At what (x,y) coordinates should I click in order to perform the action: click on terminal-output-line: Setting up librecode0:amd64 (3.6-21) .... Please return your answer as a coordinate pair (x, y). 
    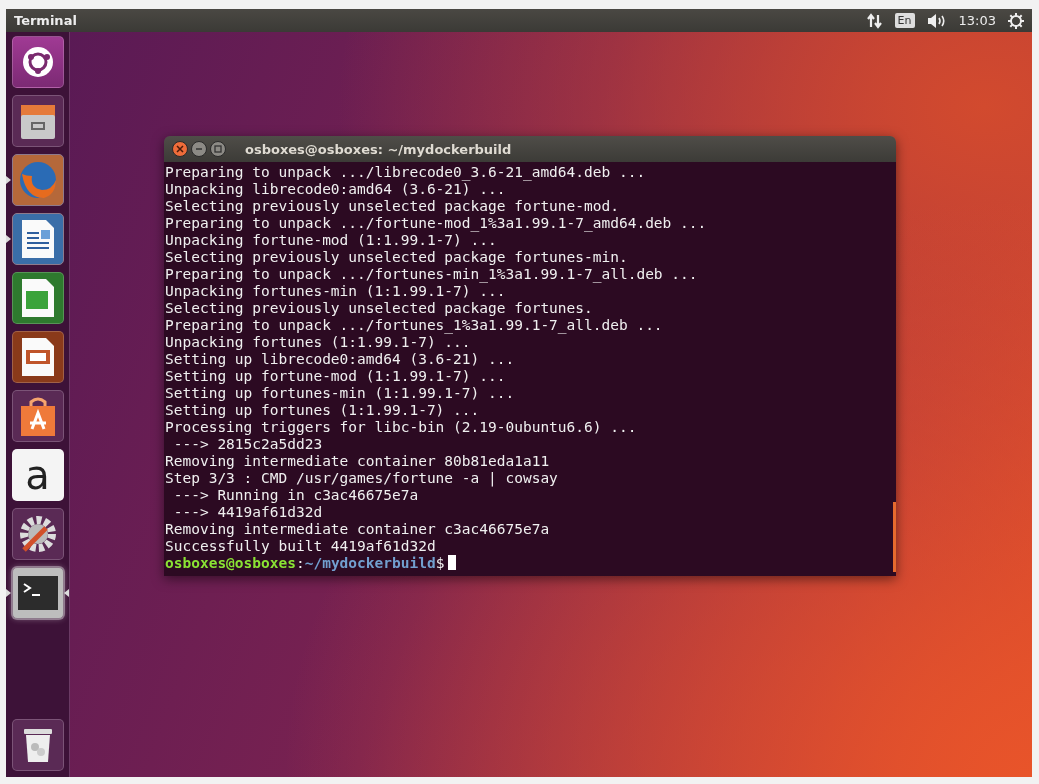
    Looking at the image, I should click on (340, 359).